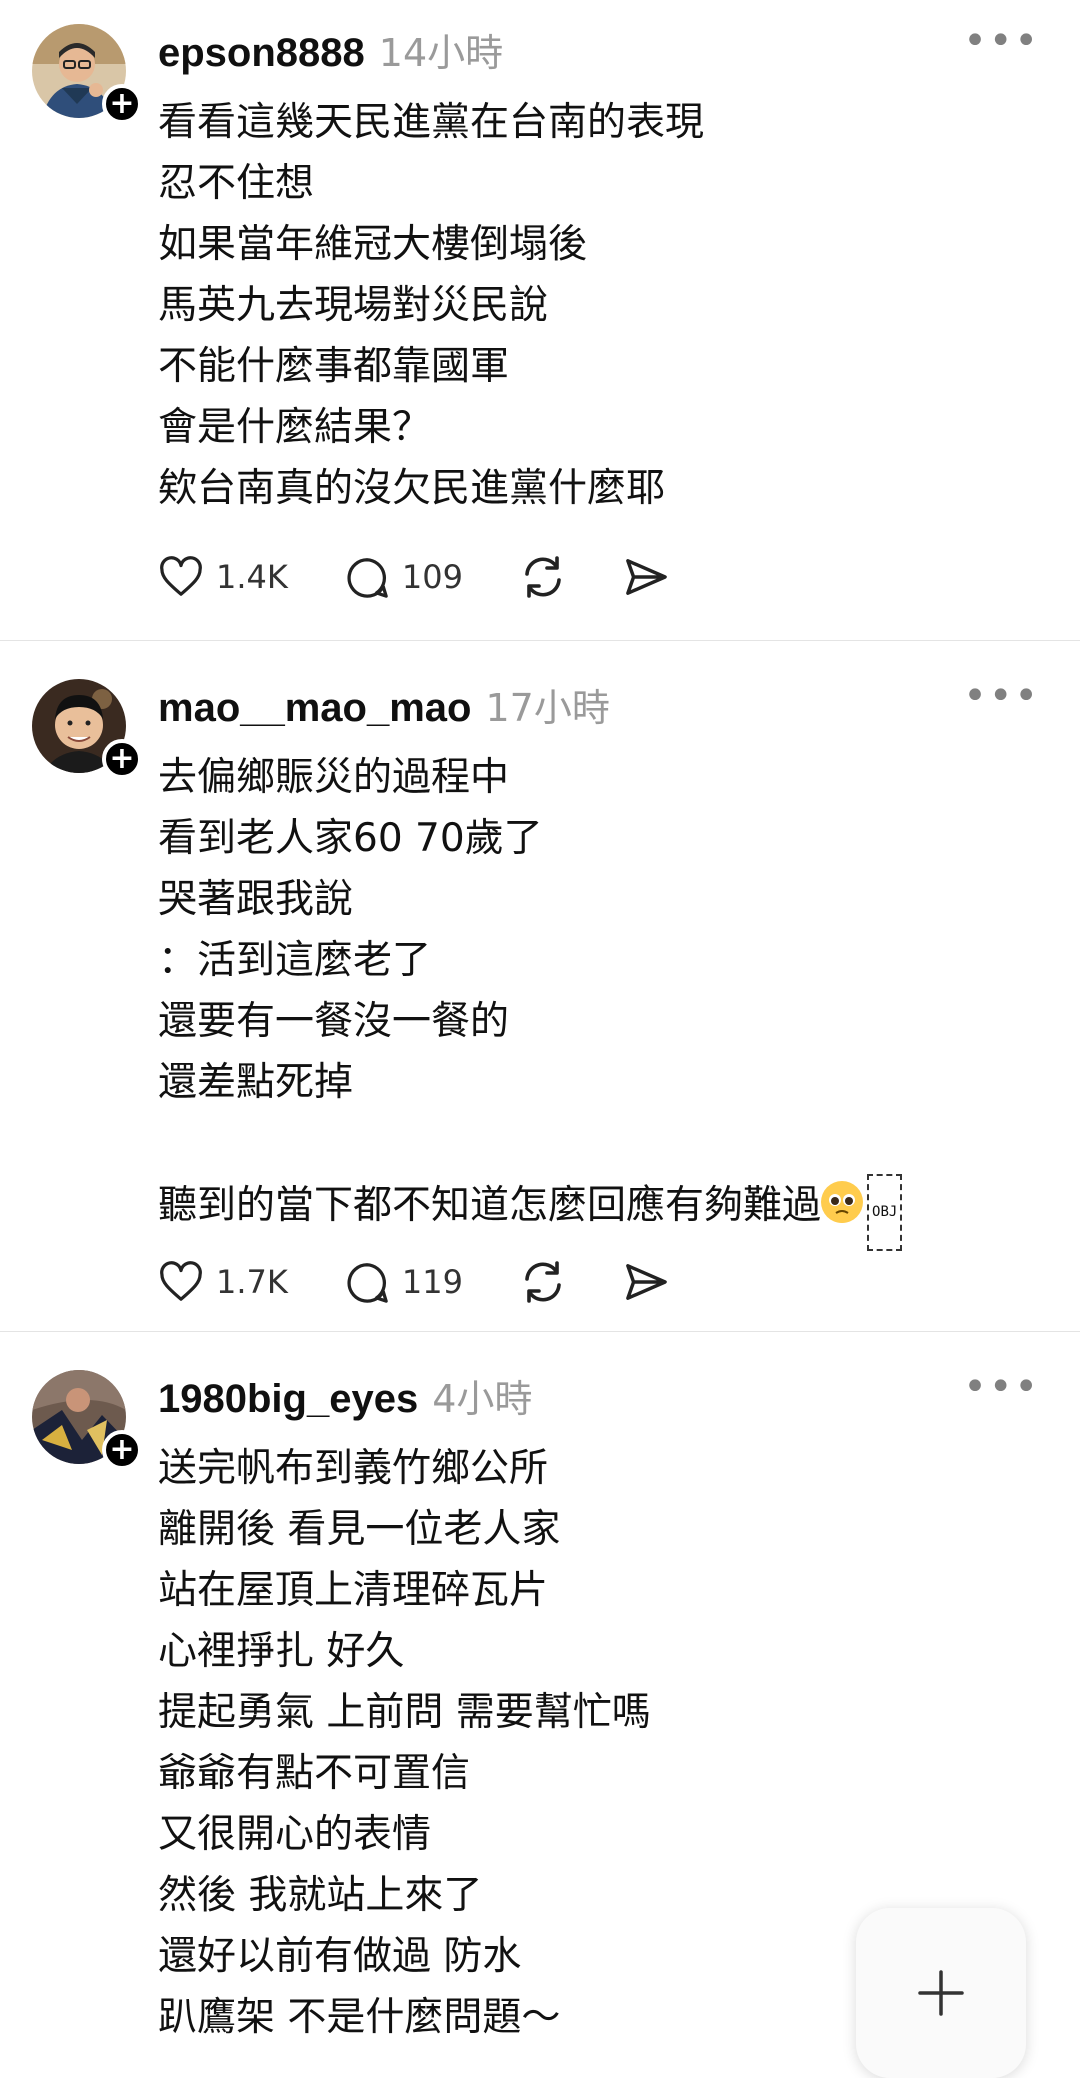 The width and height of the screenshot is (1080, 2078). I want to click on post-text-line: 看到老人家60 70歲了, so click(350, 838).